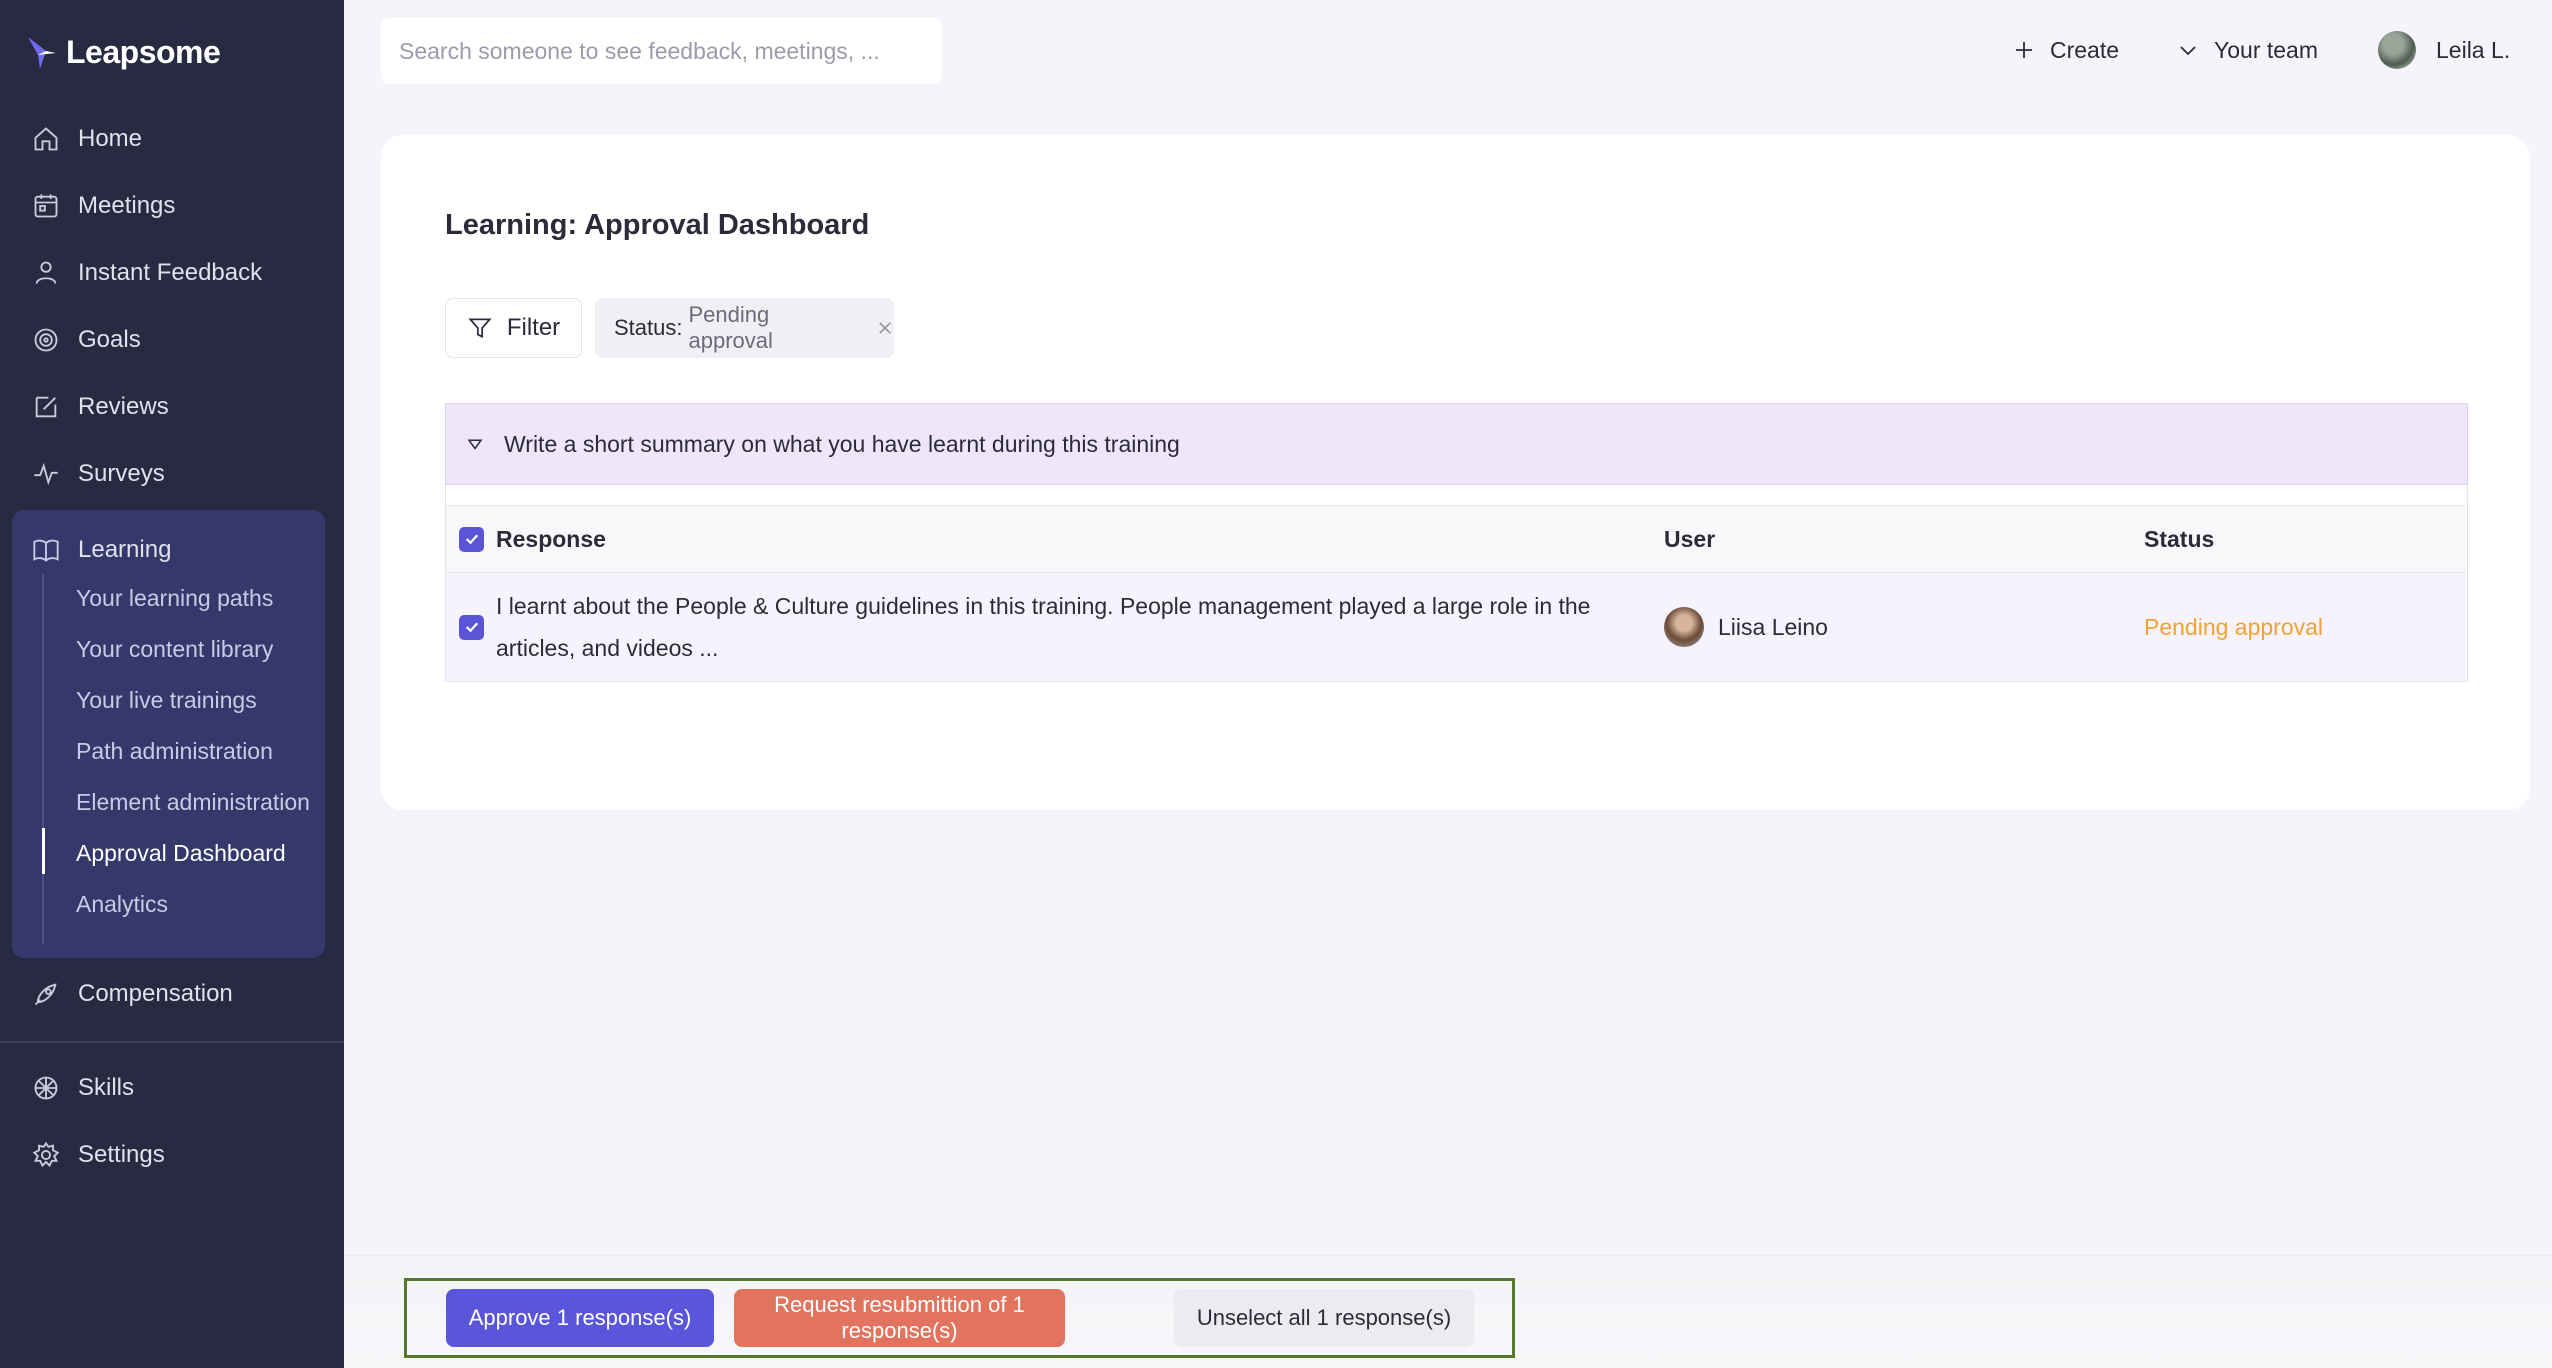  I want to click on column-header-status: Status, so click(2179, 539).